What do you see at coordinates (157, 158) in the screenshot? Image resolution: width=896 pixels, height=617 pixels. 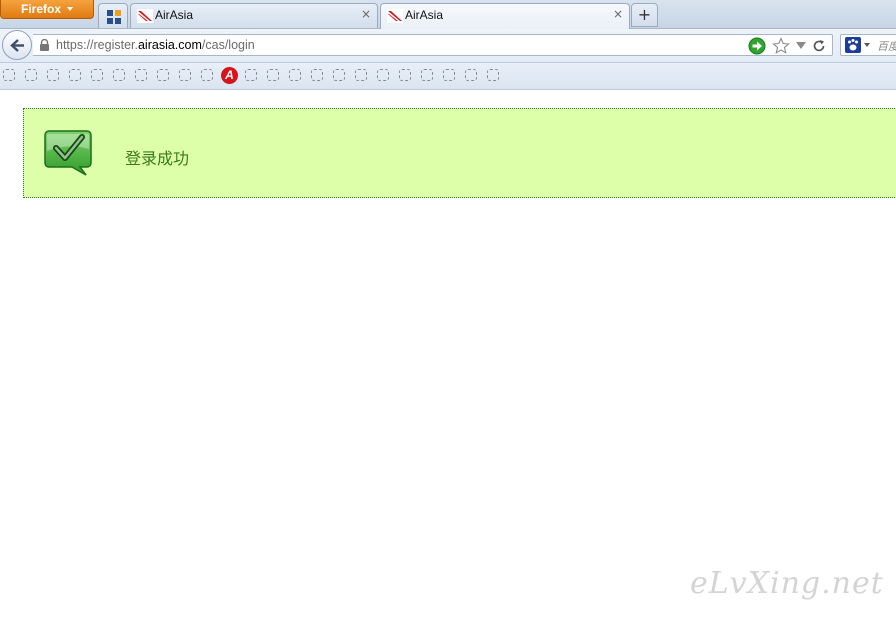 I see `login-success-text: 登录成功` at bounding box center [157, 158].